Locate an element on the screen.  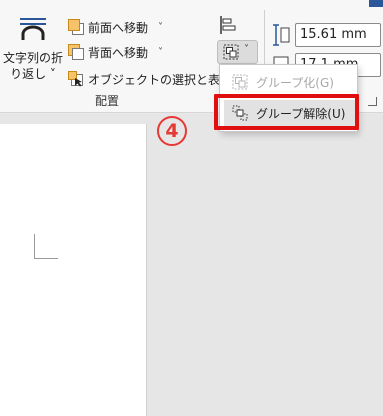
height-field: 15.61 mm is located at coordinates (338, 35).